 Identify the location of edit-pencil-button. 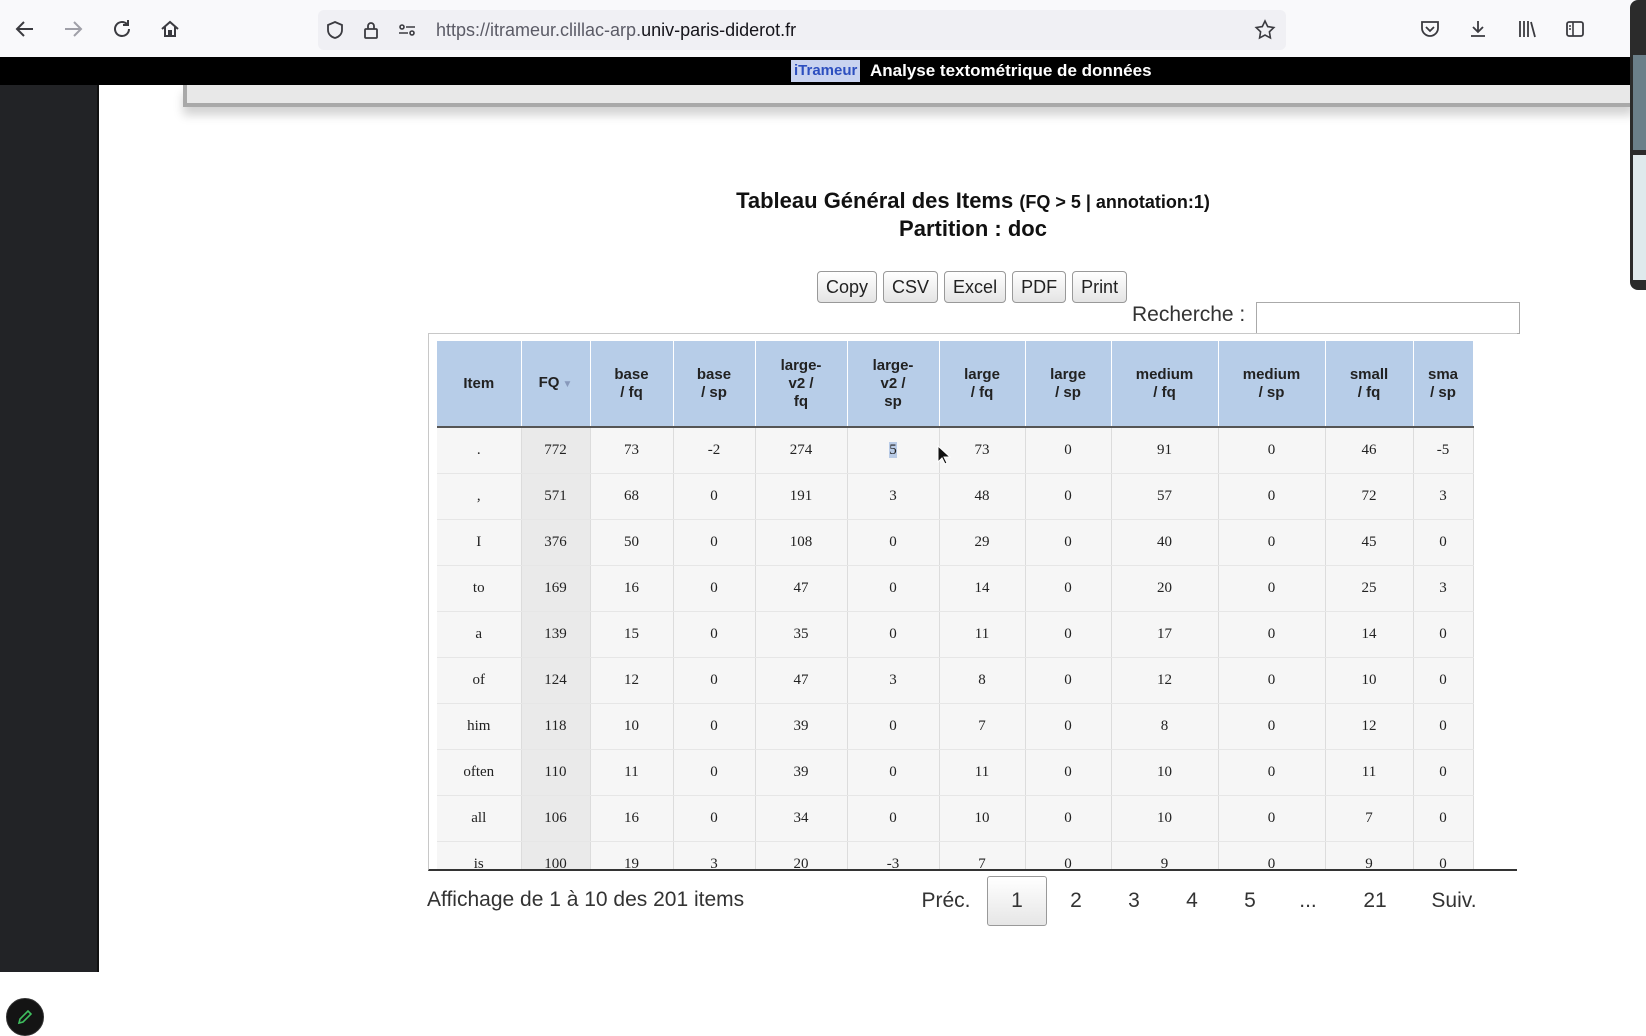
(25, 1017).